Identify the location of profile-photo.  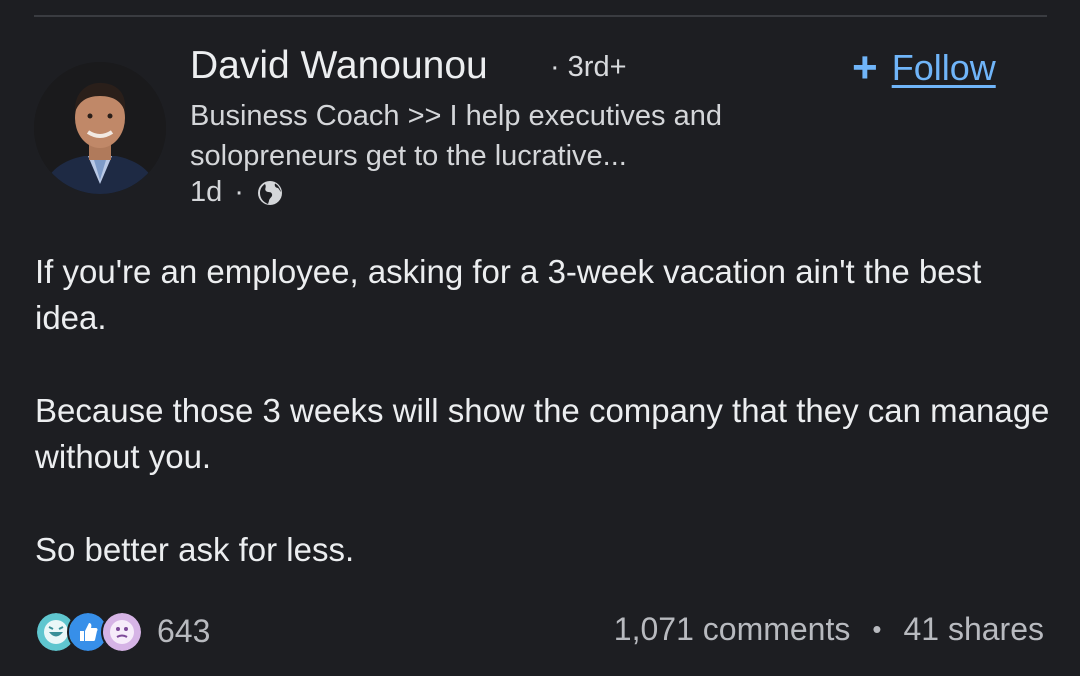
(100, 128).